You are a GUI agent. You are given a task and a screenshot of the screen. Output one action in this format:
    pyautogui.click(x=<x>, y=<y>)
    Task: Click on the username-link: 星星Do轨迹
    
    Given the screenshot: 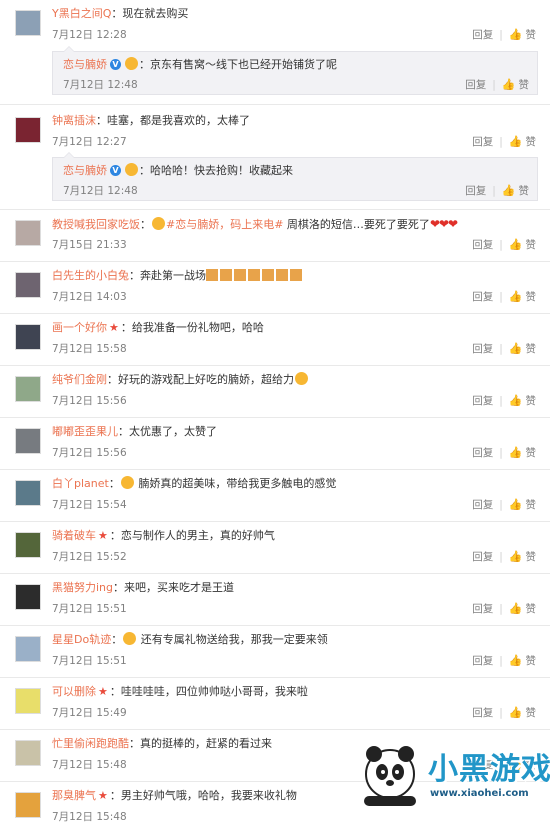 What is the action you would take?
    pyautogui.click(x=81, y=639)
    